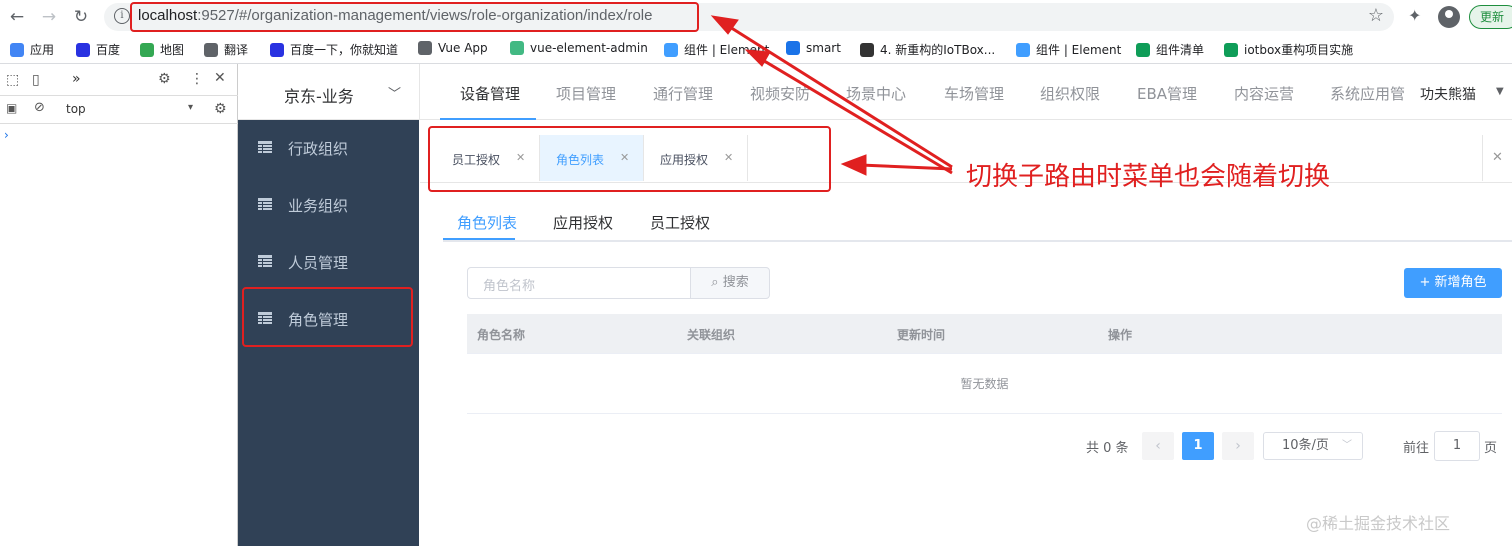  I want to click on top-nav-item: 项目管理, so click(586, 93).